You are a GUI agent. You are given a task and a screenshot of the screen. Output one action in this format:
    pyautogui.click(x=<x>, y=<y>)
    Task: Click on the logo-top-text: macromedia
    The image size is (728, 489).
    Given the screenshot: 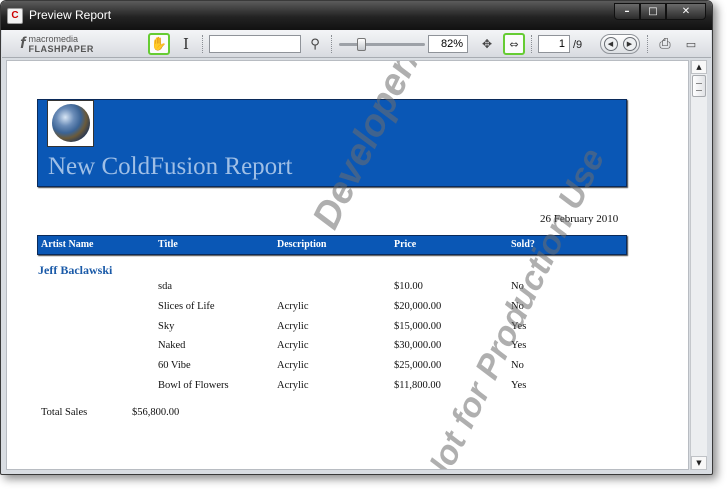 What is the action you would take?
    pyautogui.click(x=53, y=39)
    